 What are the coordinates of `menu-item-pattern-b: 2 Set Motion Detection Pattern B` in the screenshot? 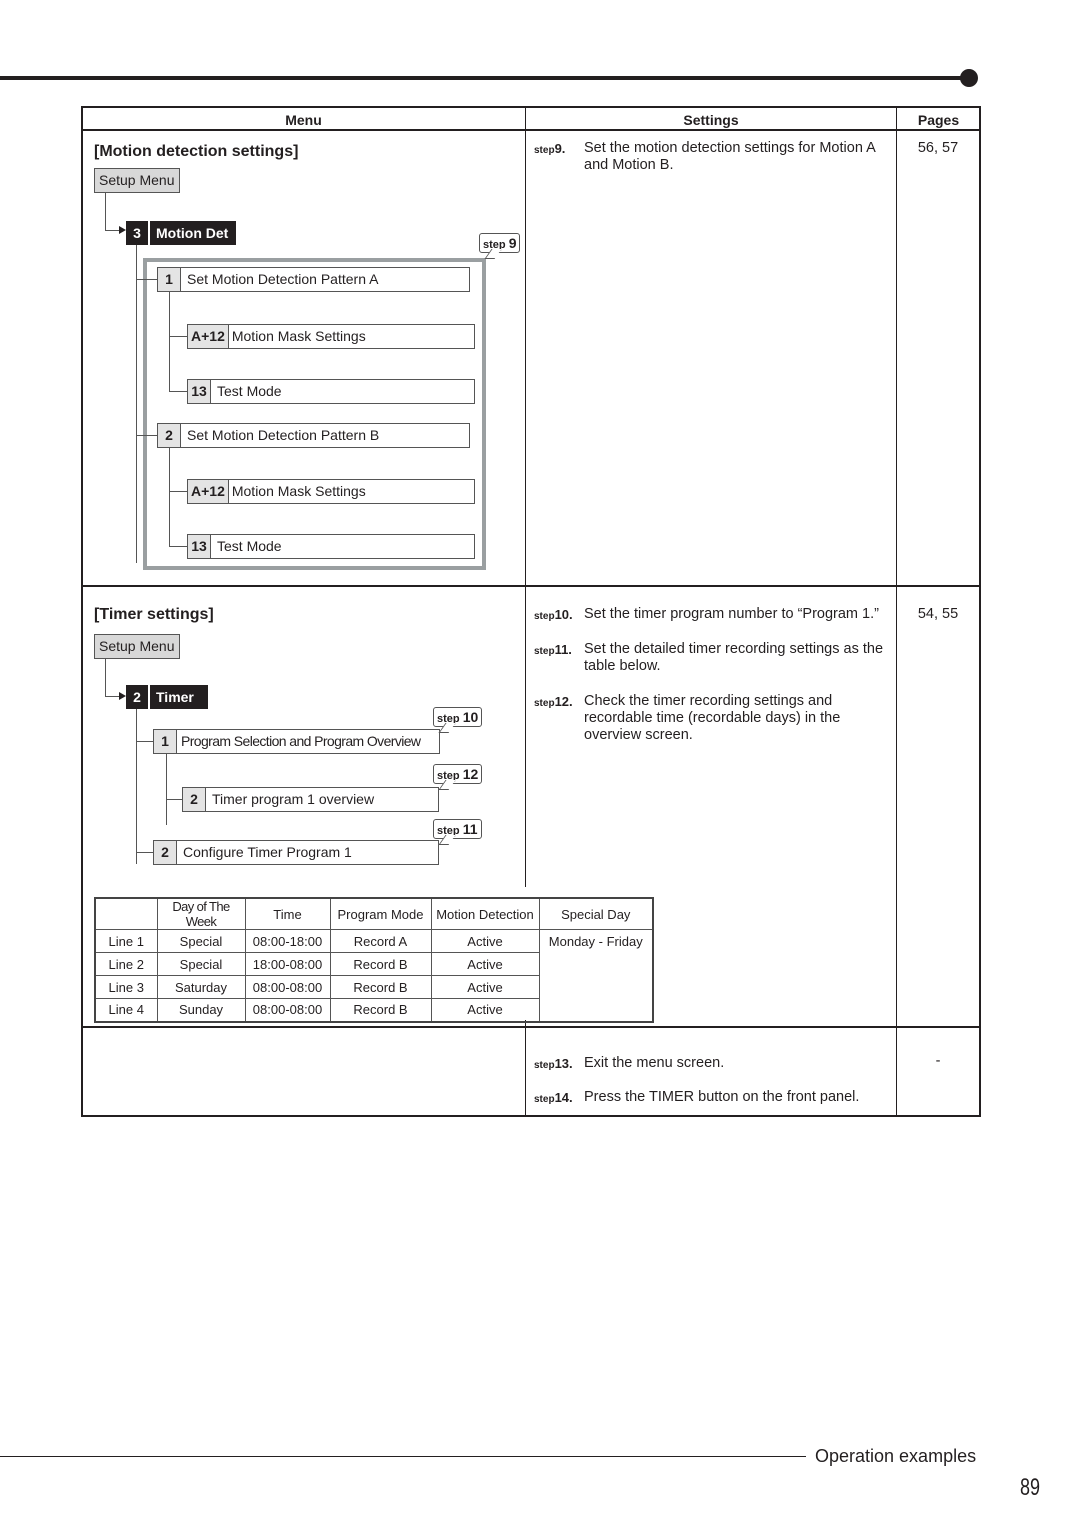 It's located at (313, 435).